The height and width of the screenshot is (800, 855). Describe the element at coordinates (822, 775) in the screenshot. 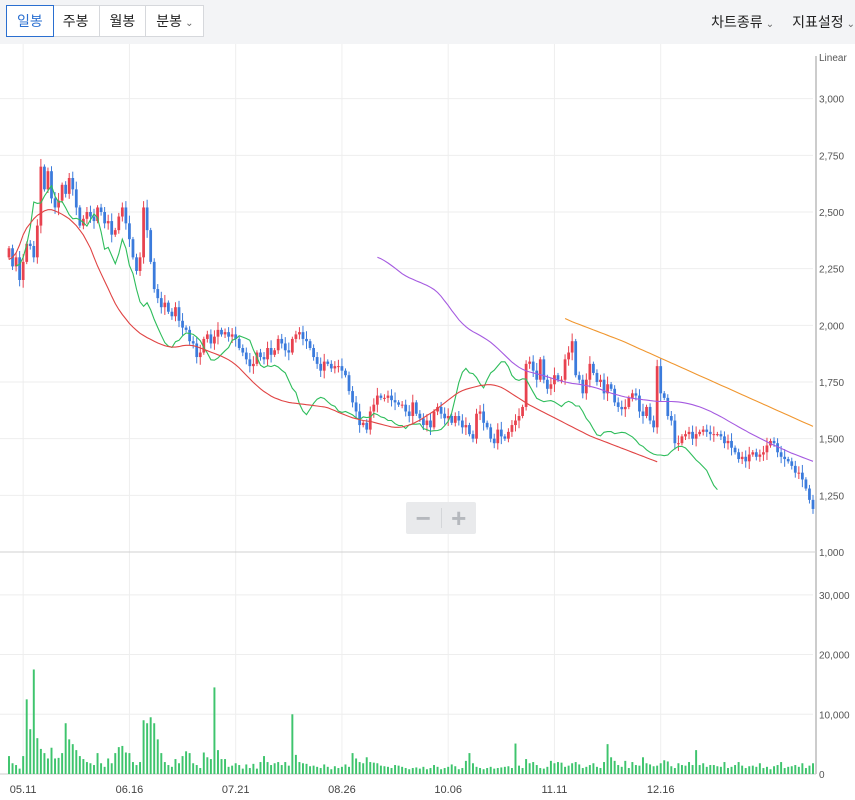

I see `volume-tick-label: 0` at that location.